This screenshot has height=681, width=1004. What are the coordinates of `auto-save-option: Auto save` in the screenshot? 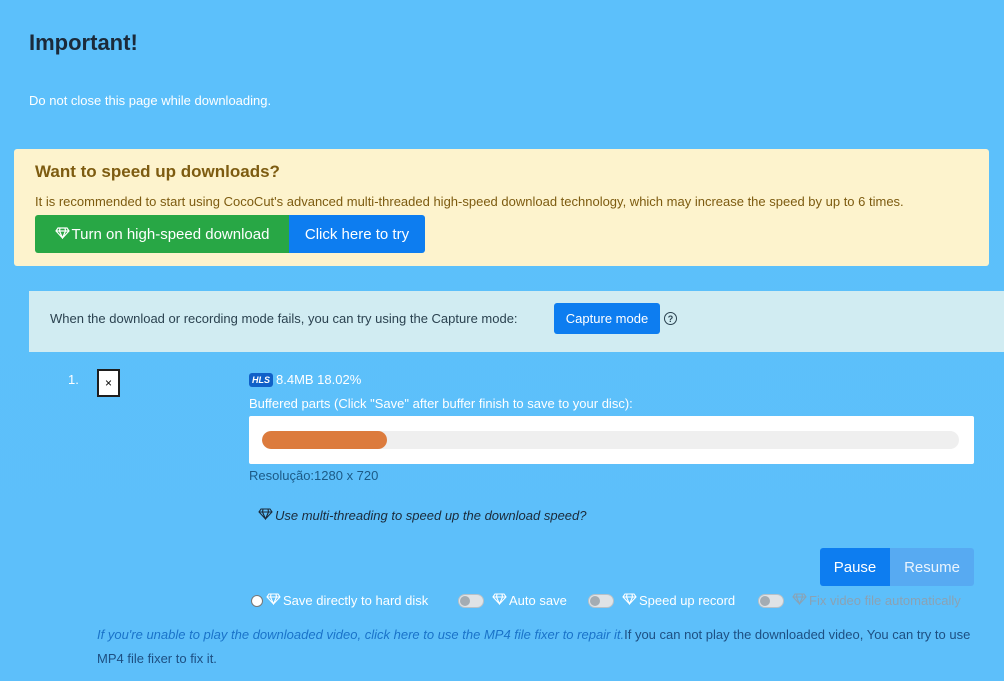 It's located at (512, 600).